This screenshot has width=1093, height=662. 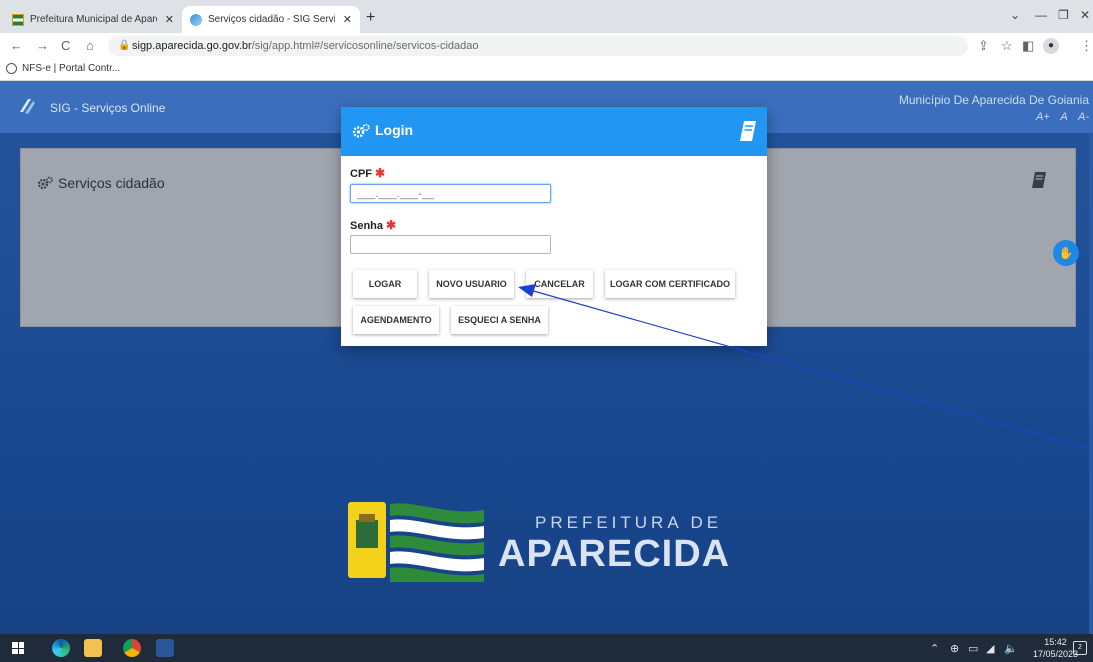 I want to click on app-title: SIG - Serviços Online, so click(x=108, y=108).